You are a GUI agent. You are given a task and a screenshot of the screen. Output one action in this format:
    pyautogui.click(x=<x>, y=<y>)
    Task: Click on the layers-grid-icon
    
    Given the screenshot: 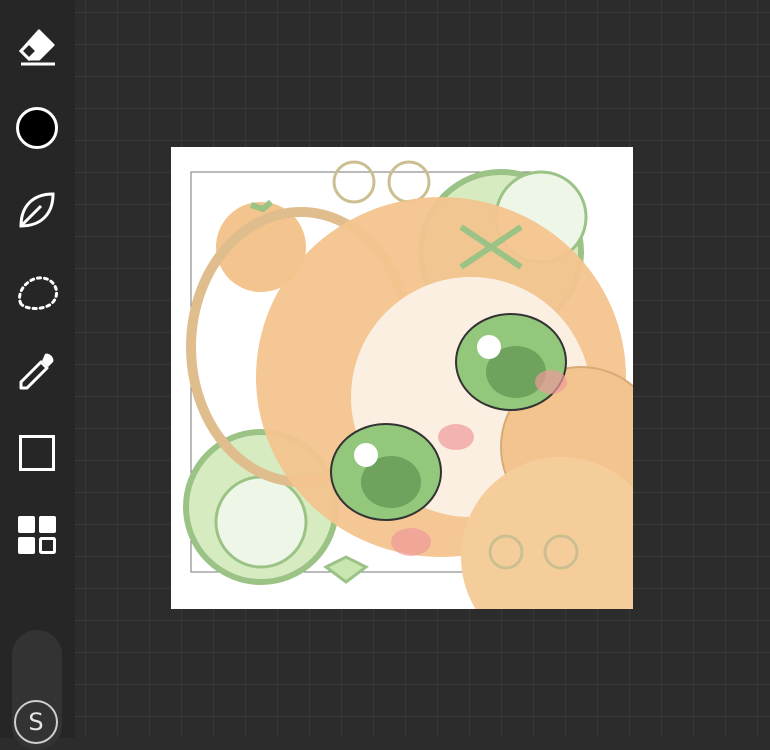 What is the action you would take?
    pyautogui.click(x=37, y=535)
    